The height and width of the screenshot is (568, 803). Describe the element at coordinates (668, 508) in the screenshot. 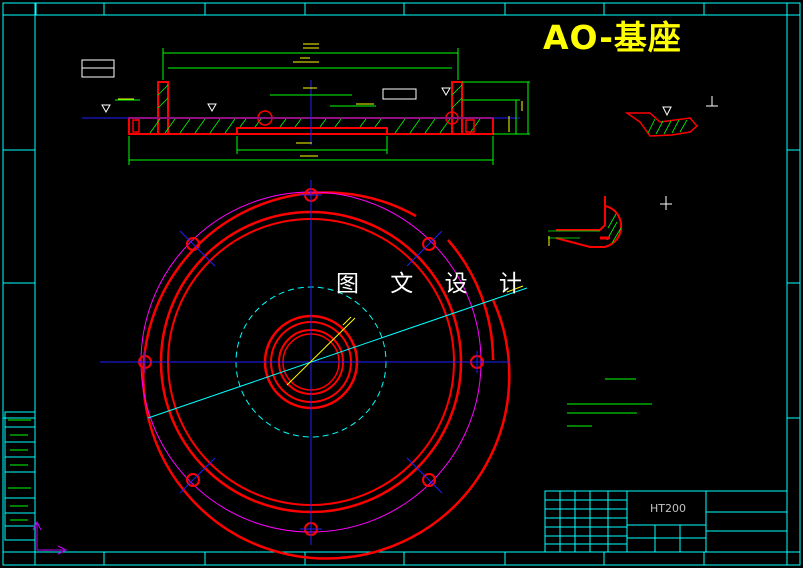

I see `material-label: HT200` at that location.